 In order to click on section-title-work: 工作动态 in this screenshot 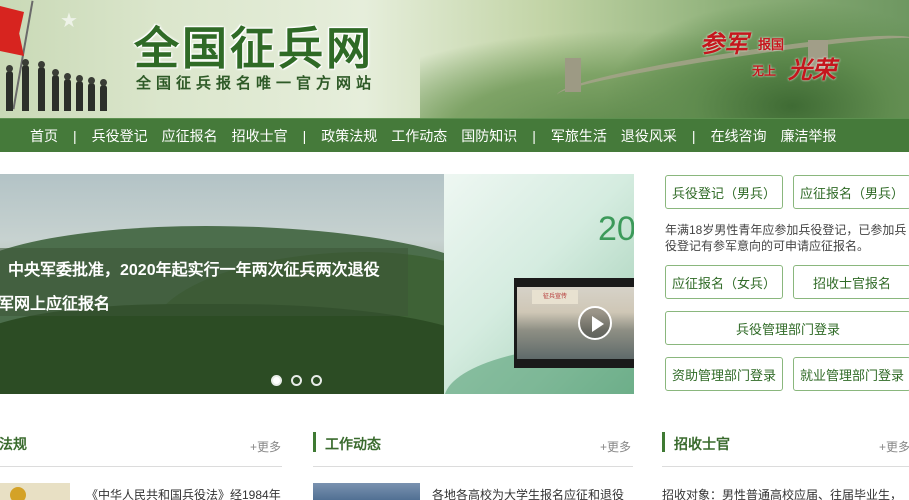, I will do `click(353, 444)`.